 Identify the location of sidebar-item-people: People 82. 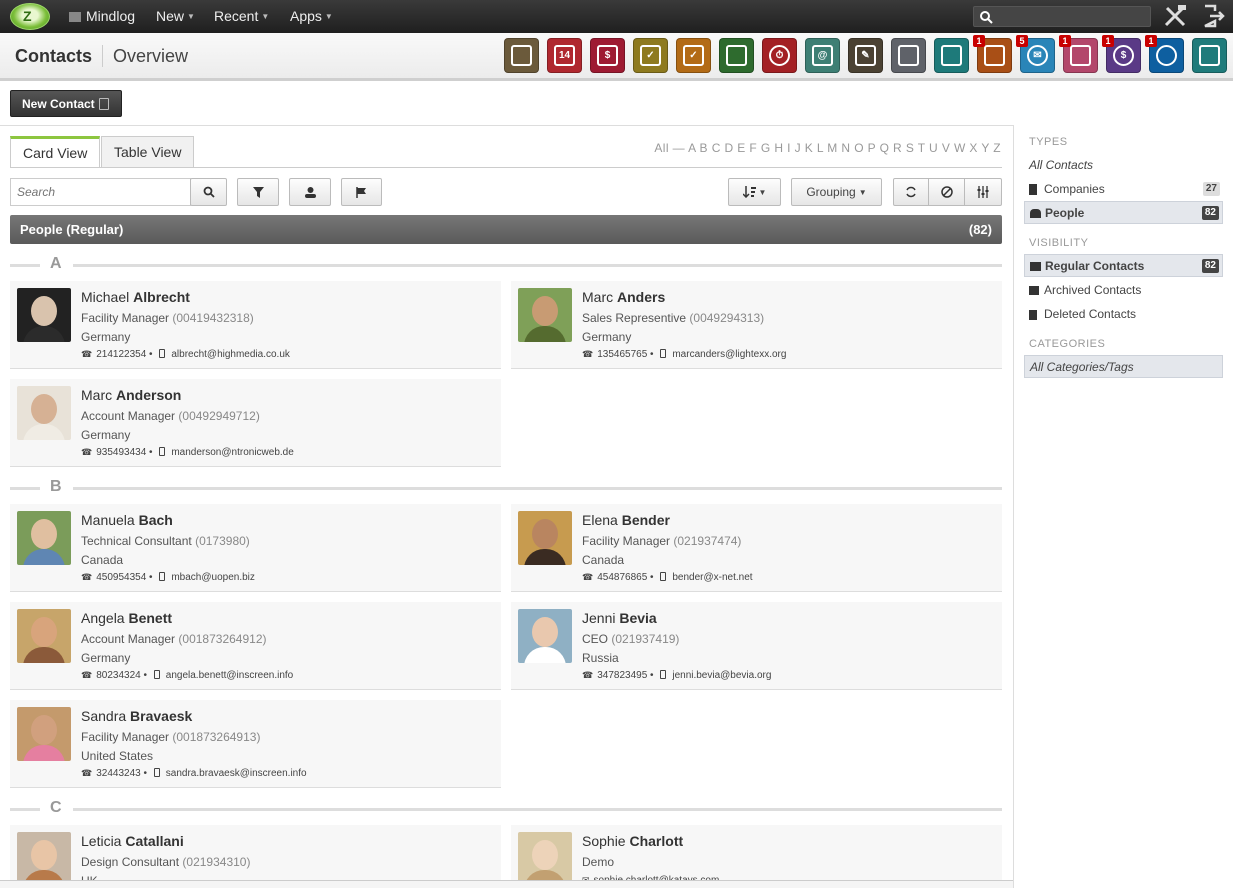
(1123, 212).